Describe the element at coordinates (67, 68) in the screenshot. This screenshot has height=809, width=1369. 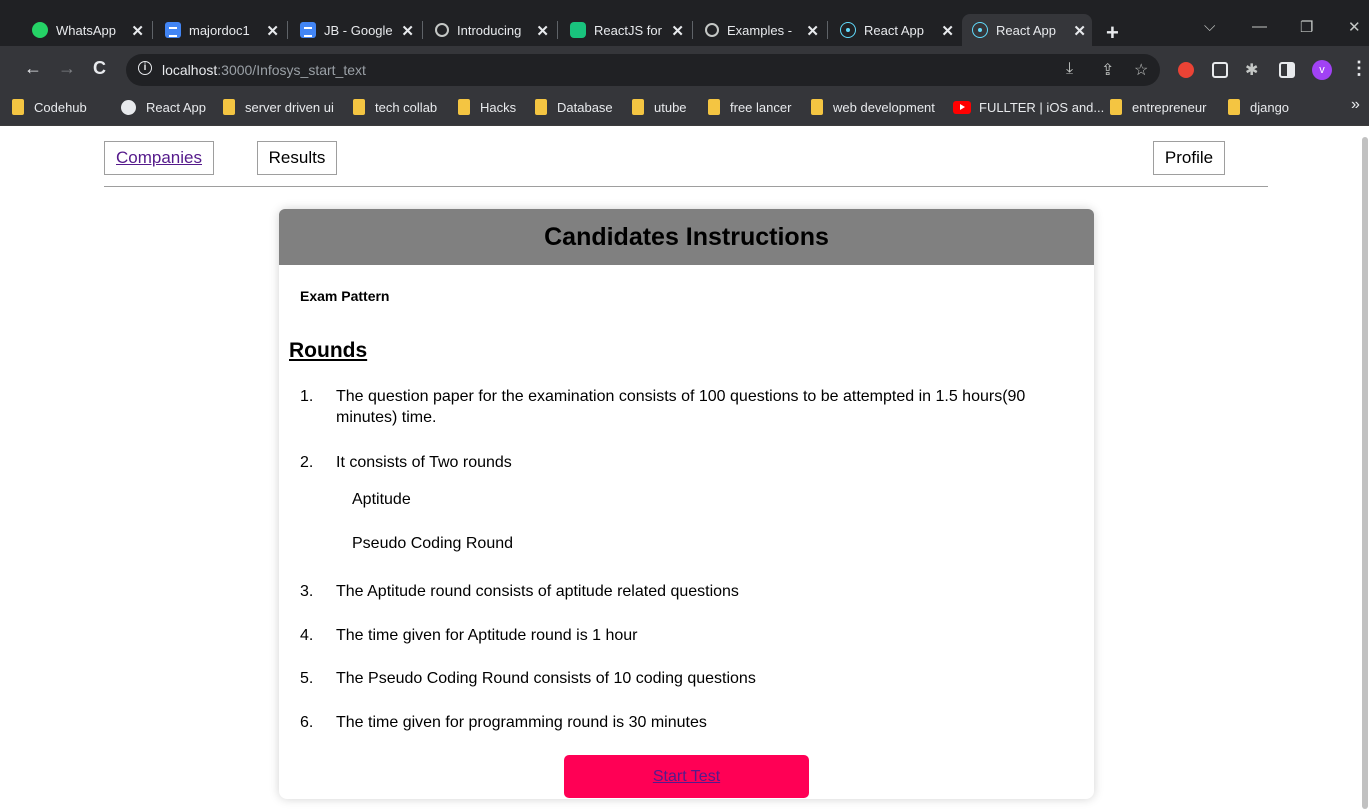
I see `forward-icon: →` at that location.